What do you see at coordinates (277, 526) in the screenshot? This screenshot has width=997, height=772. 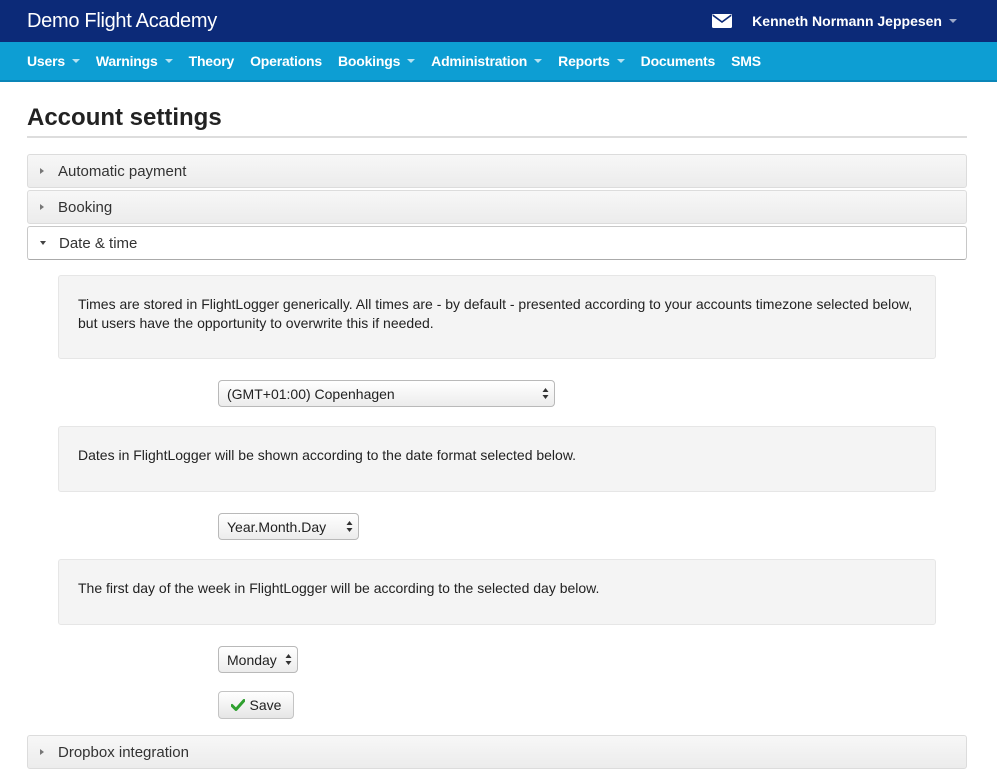 I see `date-format-select-value: Year.Month.Day` at bounding box center [277, 526].